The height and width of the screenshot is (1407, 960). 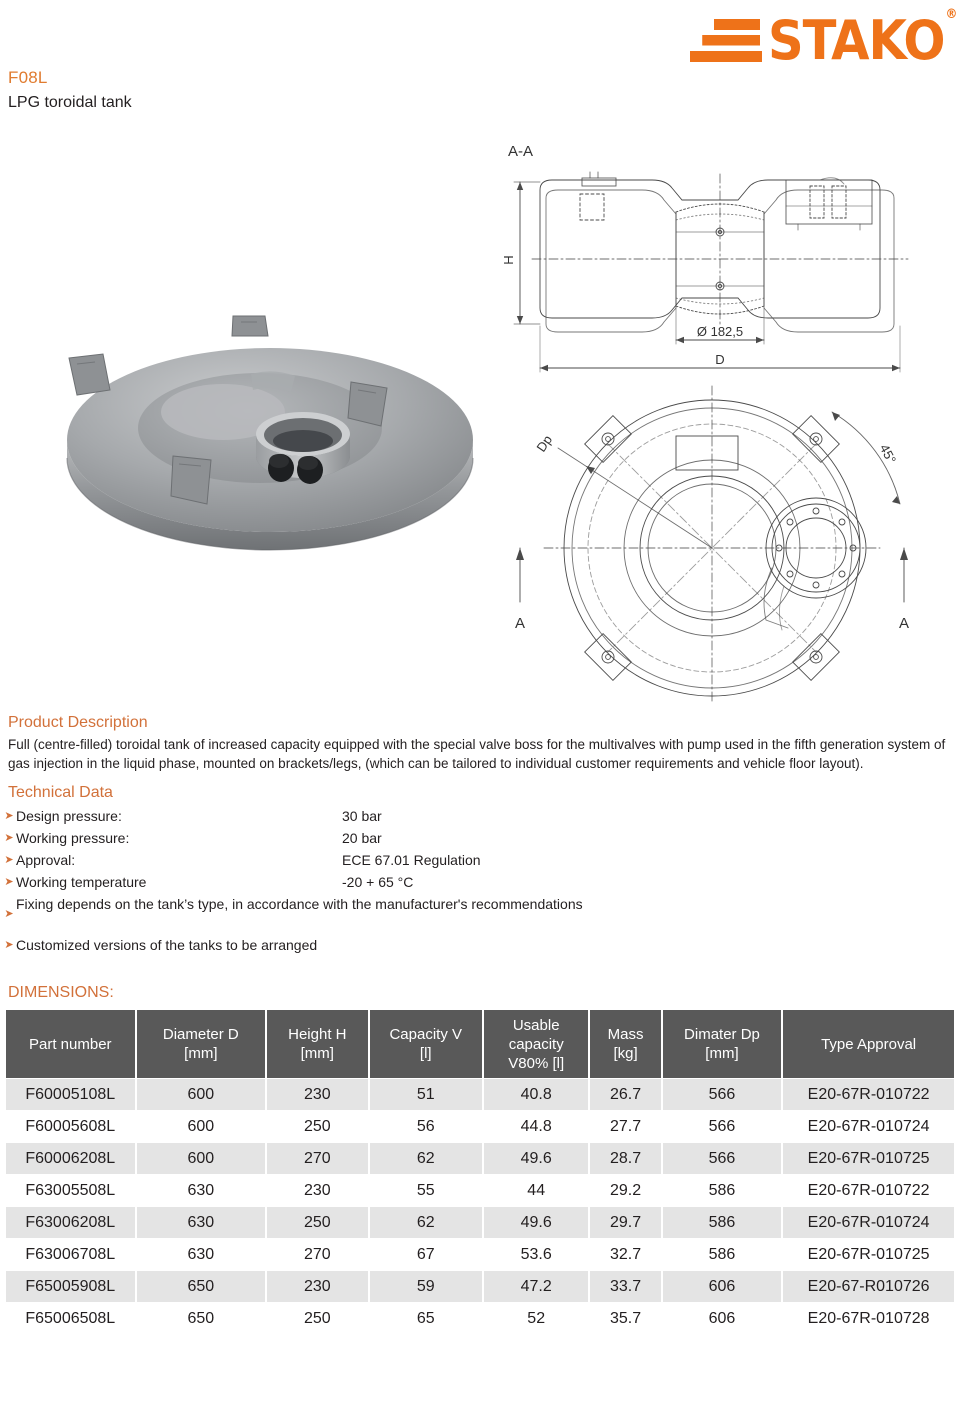 I want to click on logo-wordmark: STAKO®, so click(x=863, y=39).